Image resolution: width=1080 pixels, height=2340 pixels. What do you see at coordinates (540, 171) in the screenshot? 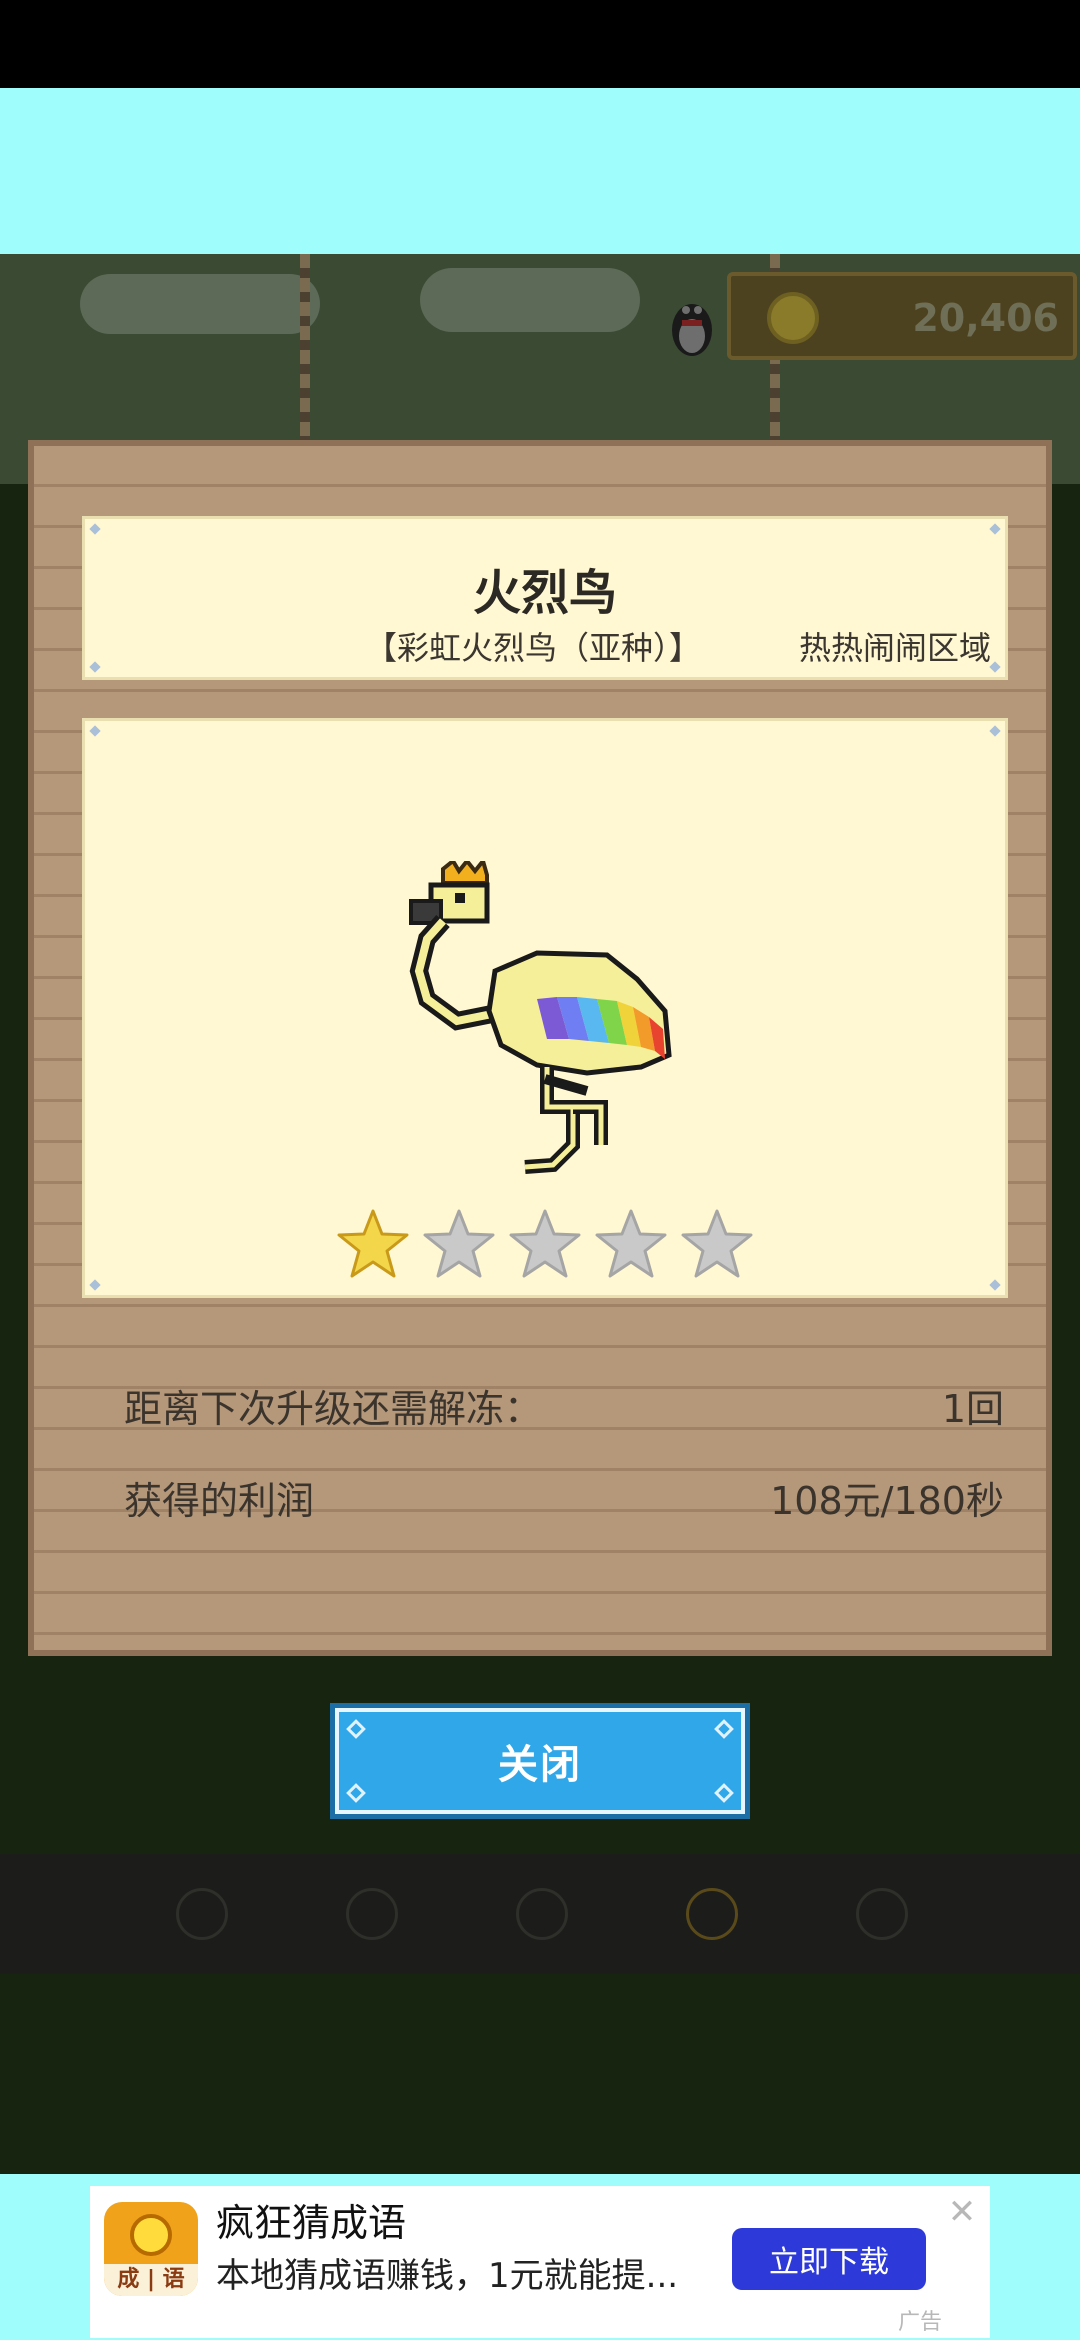
I see `top-safe-area` at bounding box center [540, 171].